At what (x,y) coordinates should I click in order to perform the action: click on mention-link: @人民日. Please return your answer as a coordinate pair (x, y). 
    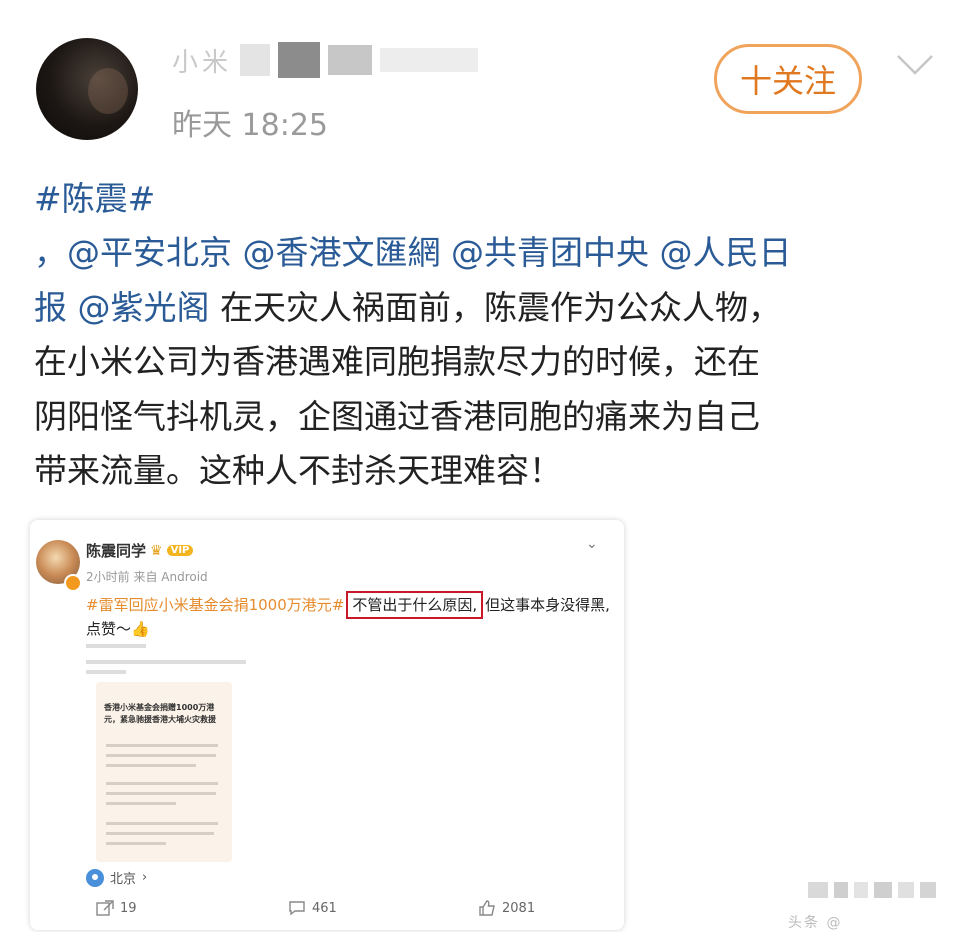
    Looking at the image, I should click on (726, 252).